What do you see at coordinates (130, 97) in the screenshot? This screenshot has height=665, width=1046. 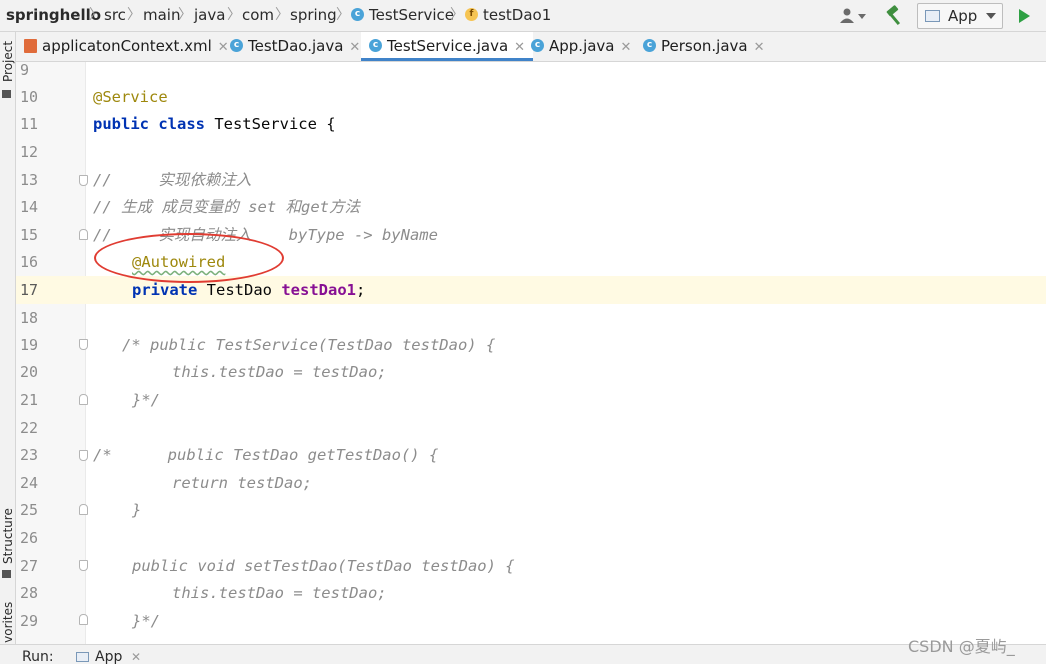 I see `code-line-10: @Service` at bounding box center [130, 97].